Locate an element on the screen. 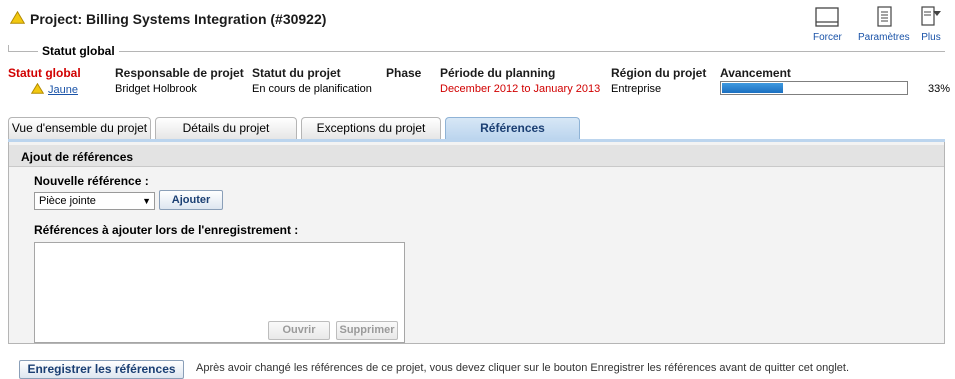  progress-header: Avancement is located at coordinates (755, 73).